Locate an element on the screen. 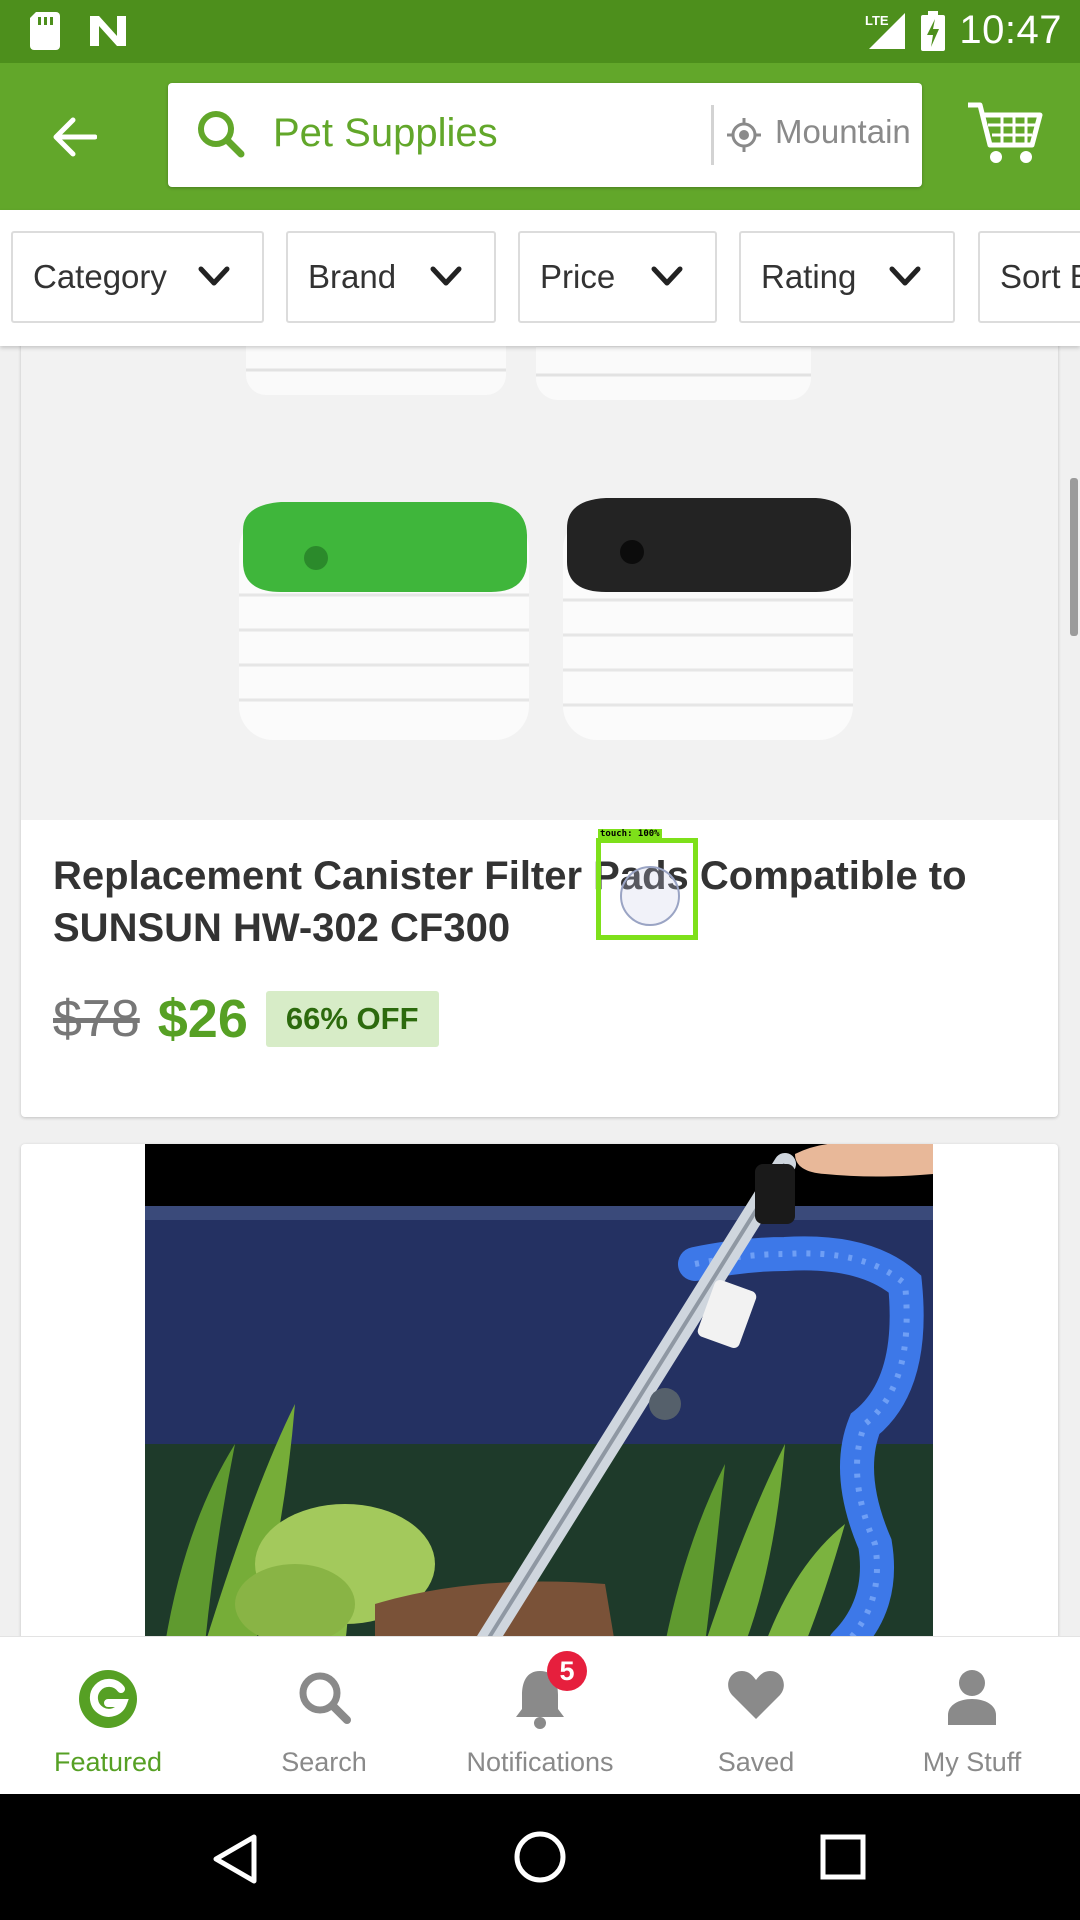 Image resolution: width=1080 pixels, height=1920 pixels. home-circle-icon is located at coordinates (540, 1857).